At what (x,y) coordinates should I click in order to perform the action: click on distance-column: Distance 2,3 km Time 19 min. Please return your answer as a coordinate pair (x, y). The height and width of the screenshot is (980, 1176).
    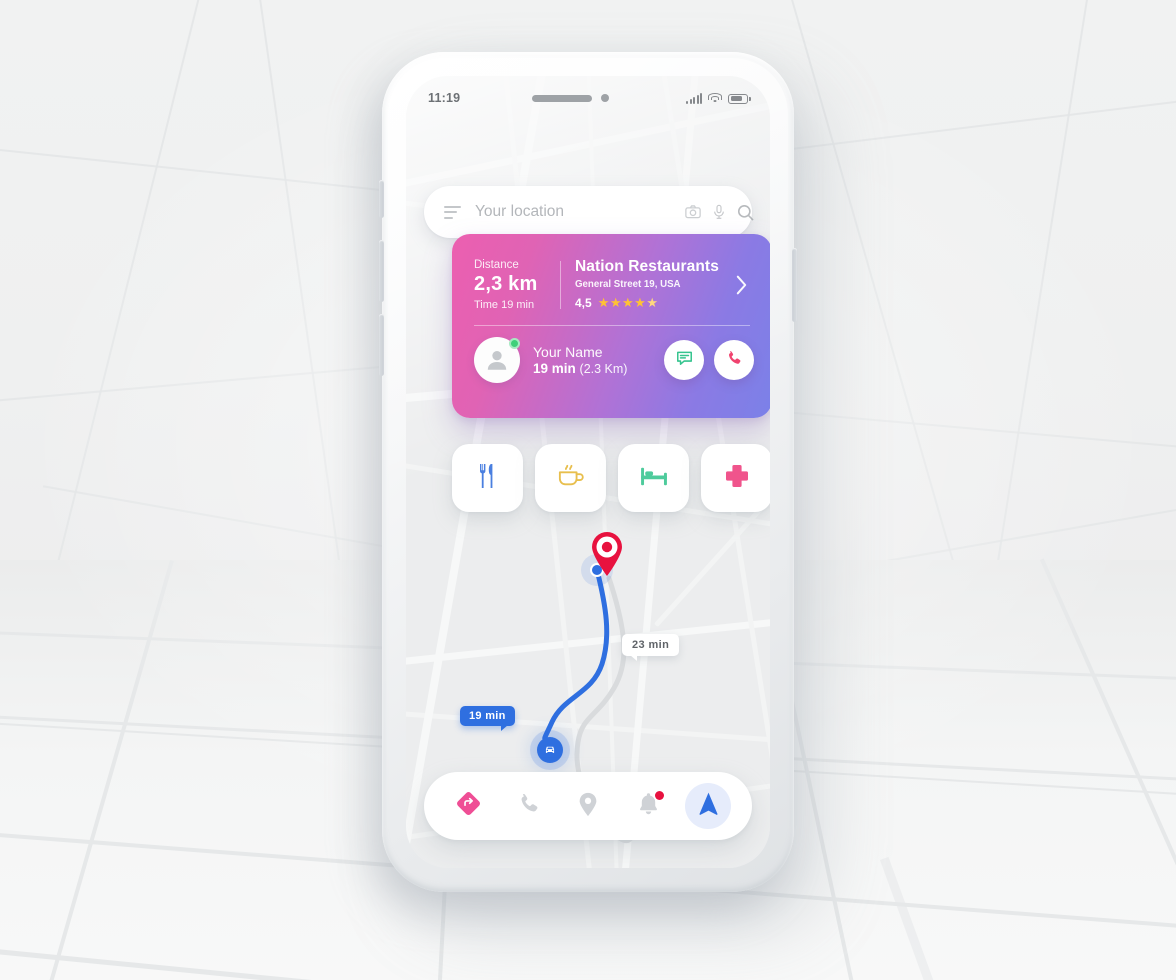
    Looking at the image, I should click on (516, 285).